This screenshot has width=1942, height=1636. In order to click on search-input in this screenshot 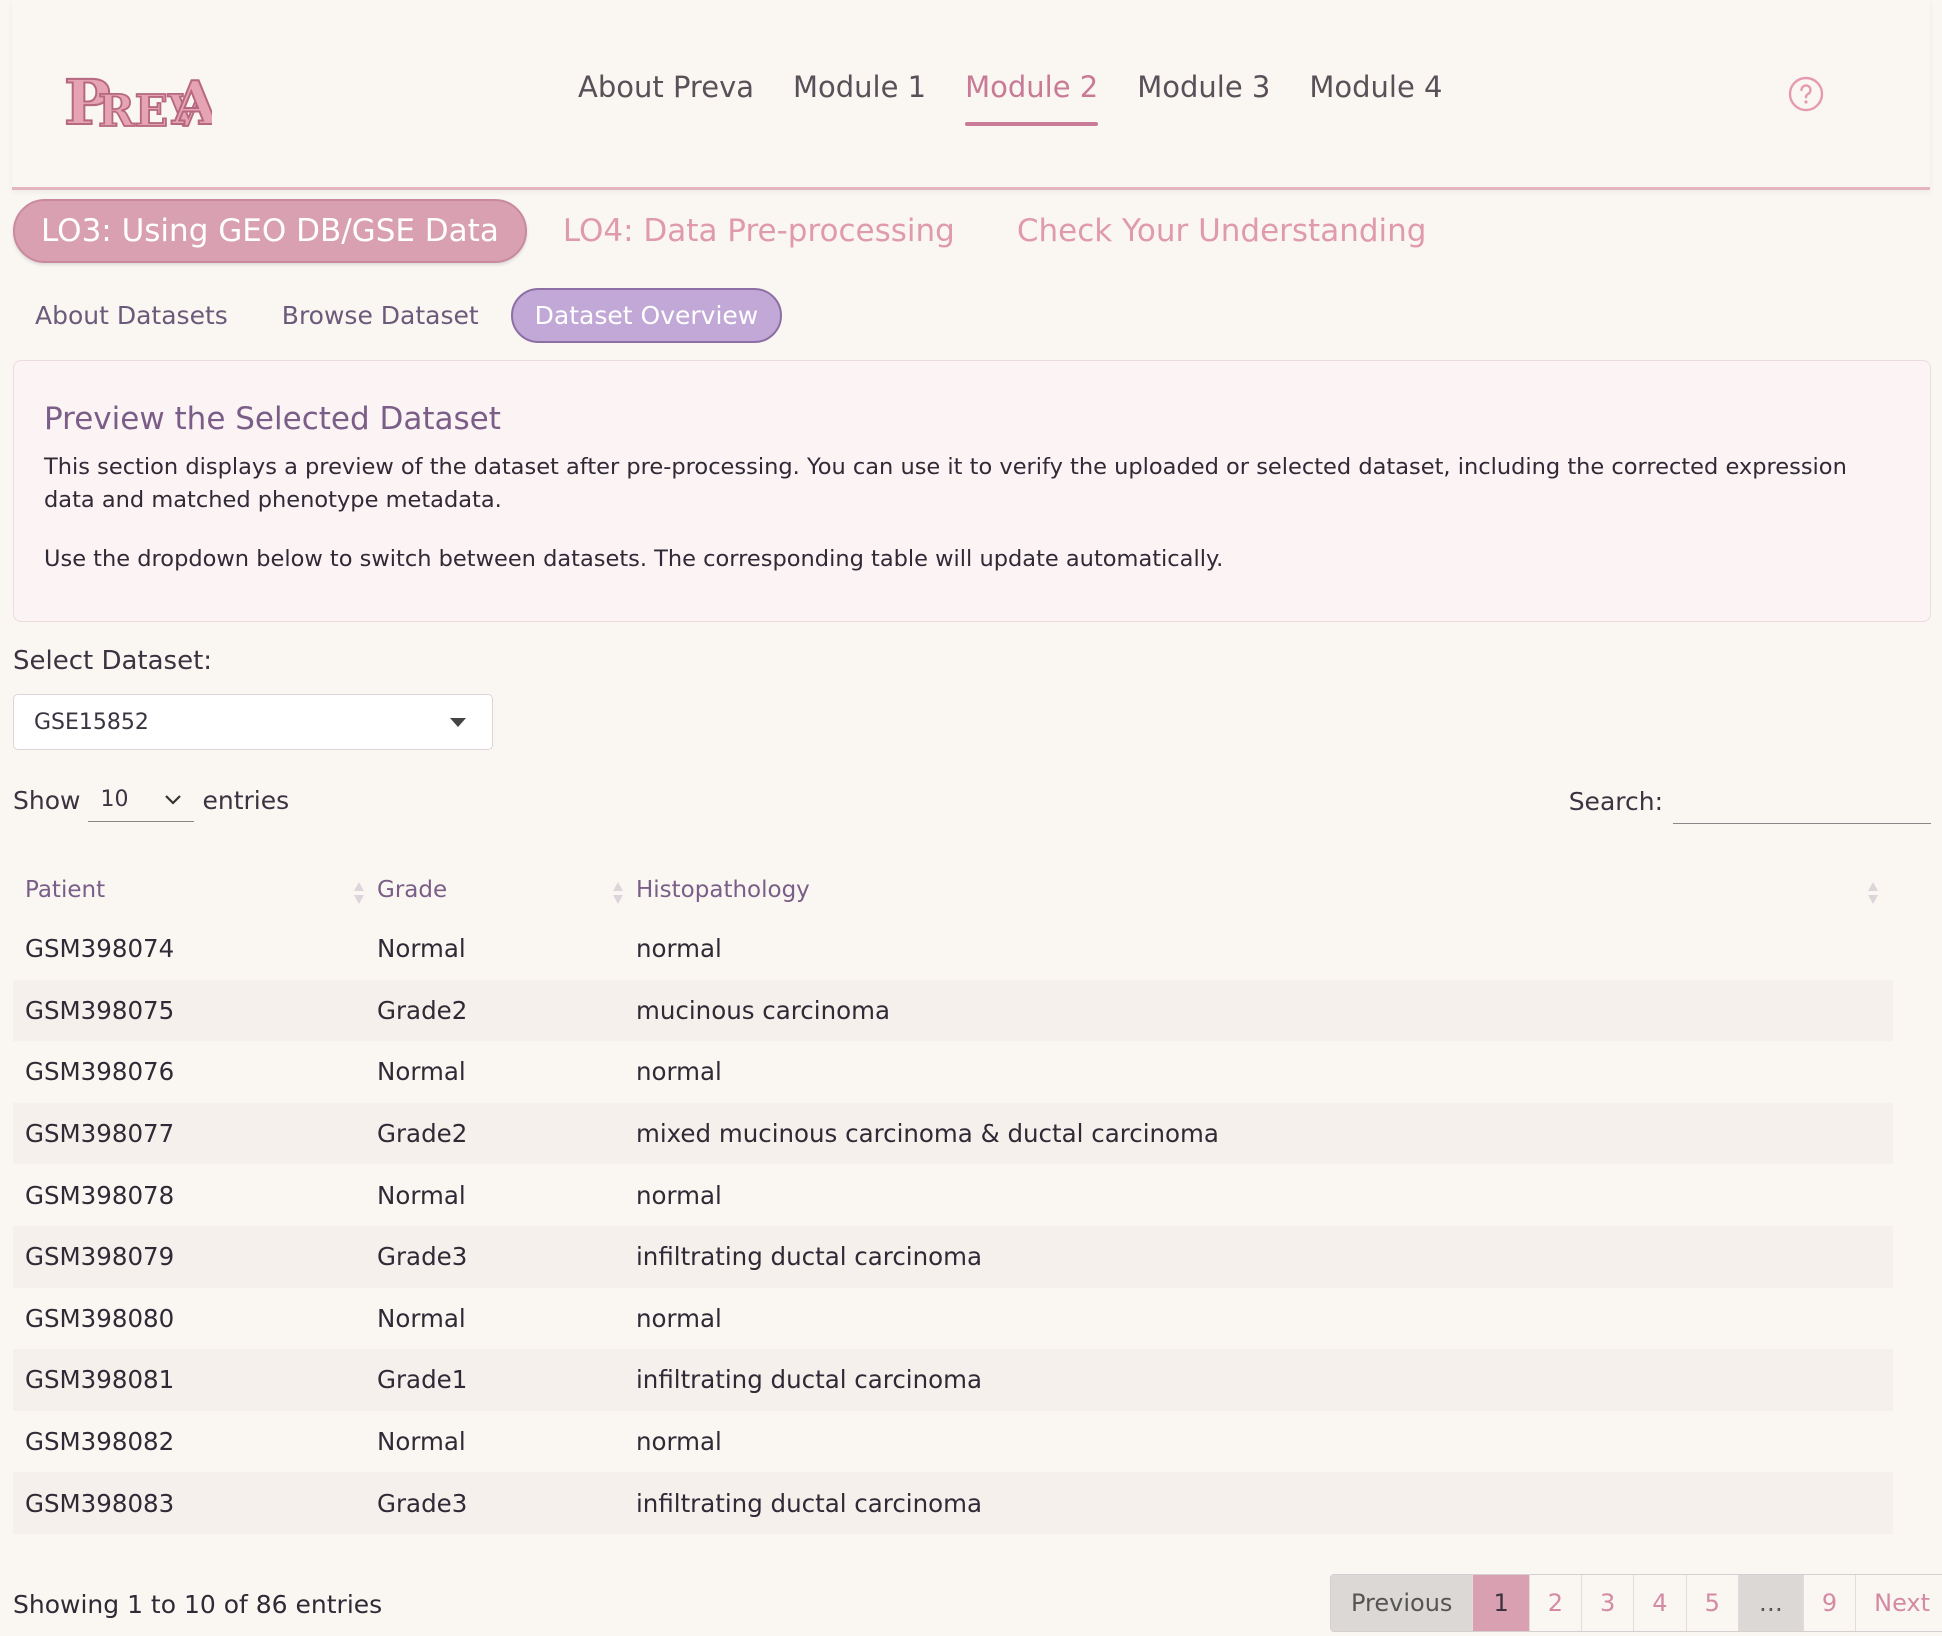, I will do `click(1802, 801)`.